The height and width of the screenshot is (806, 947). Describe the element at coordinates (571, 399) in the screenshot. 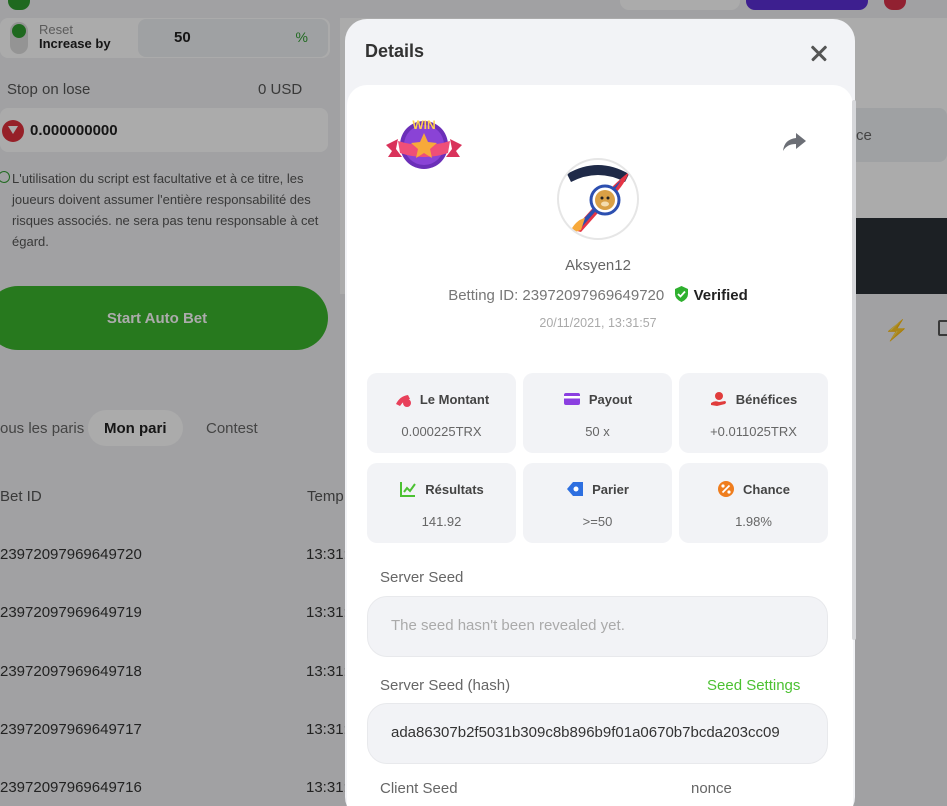

I see `card-icon` at that location.